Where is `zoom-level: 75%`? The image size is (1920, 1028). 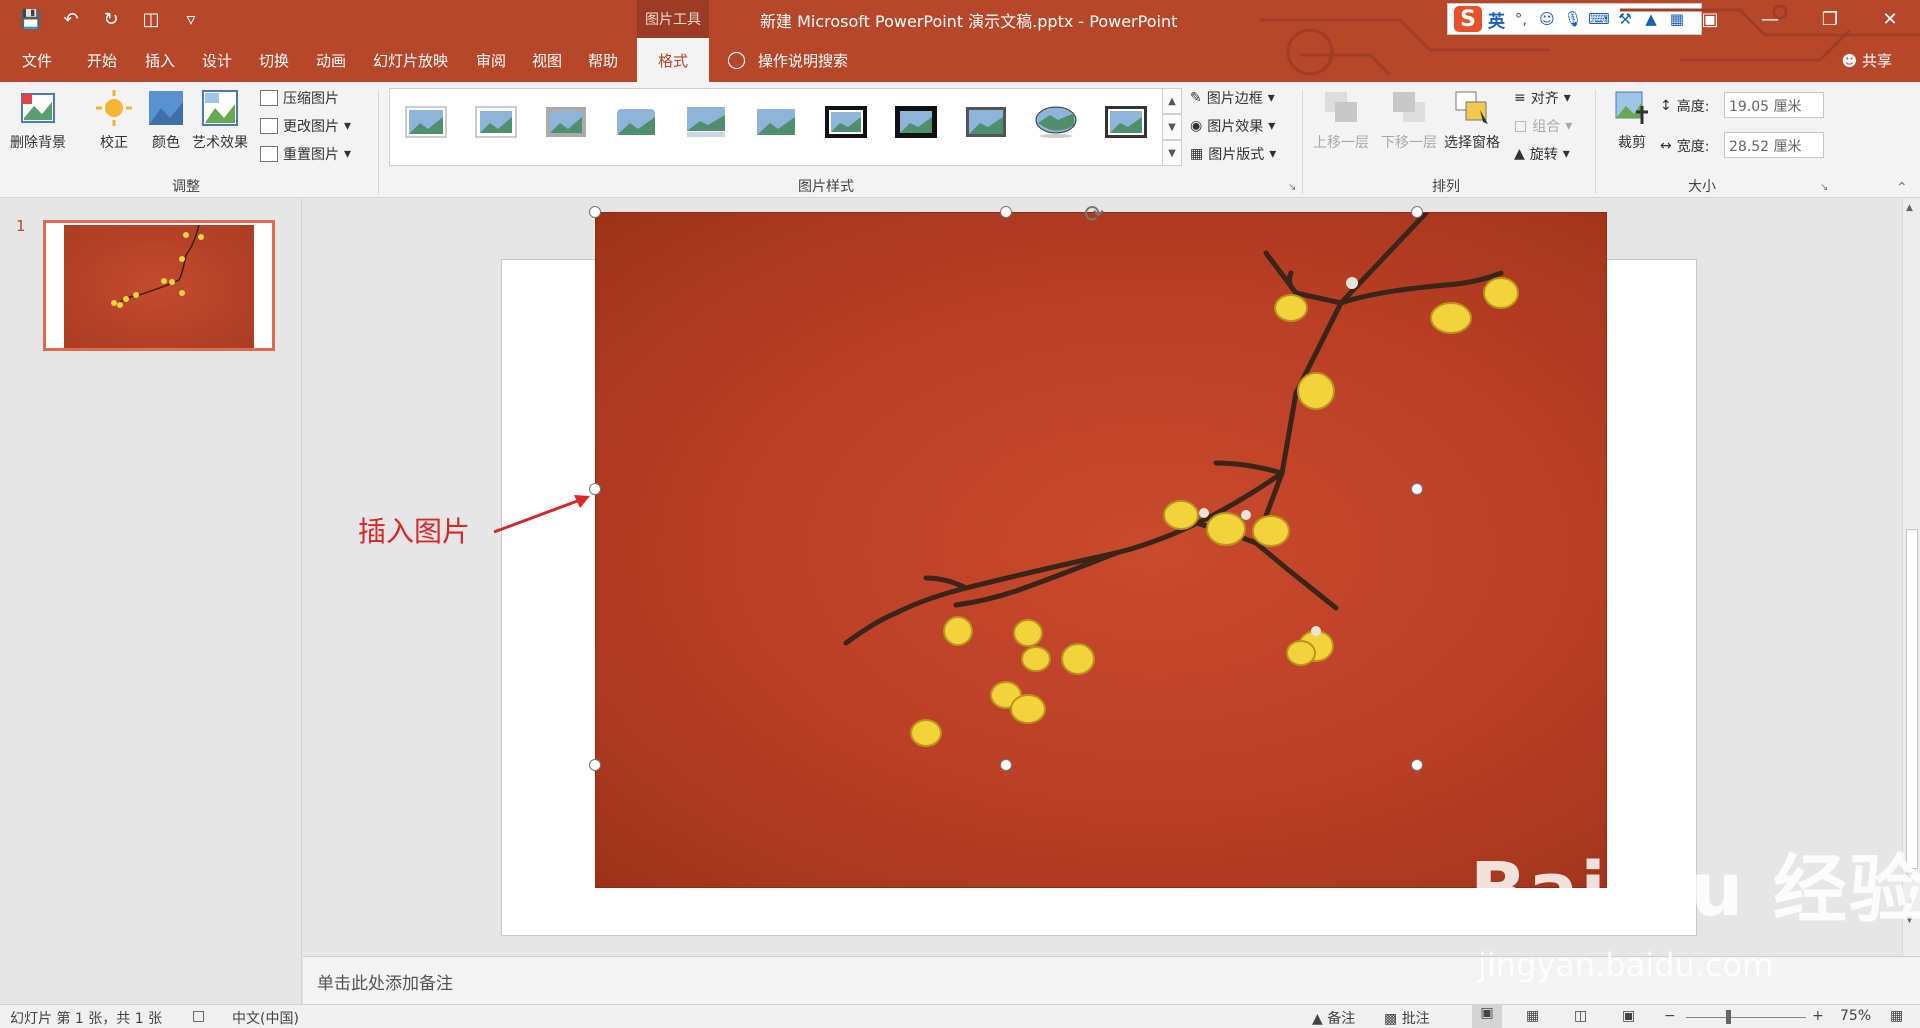
zoom-level: 75% is located at coordinates (1855, 1016).